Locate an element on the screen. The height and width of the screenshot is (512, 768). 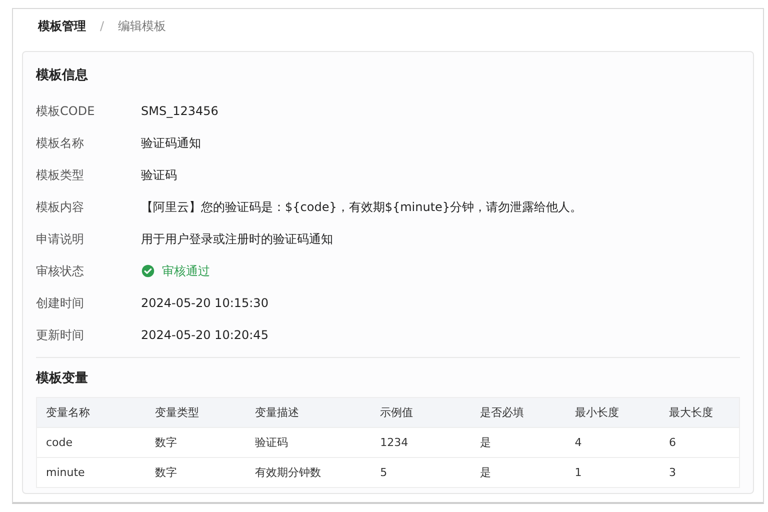
table-cell: code is located at coordinates (91, 443).